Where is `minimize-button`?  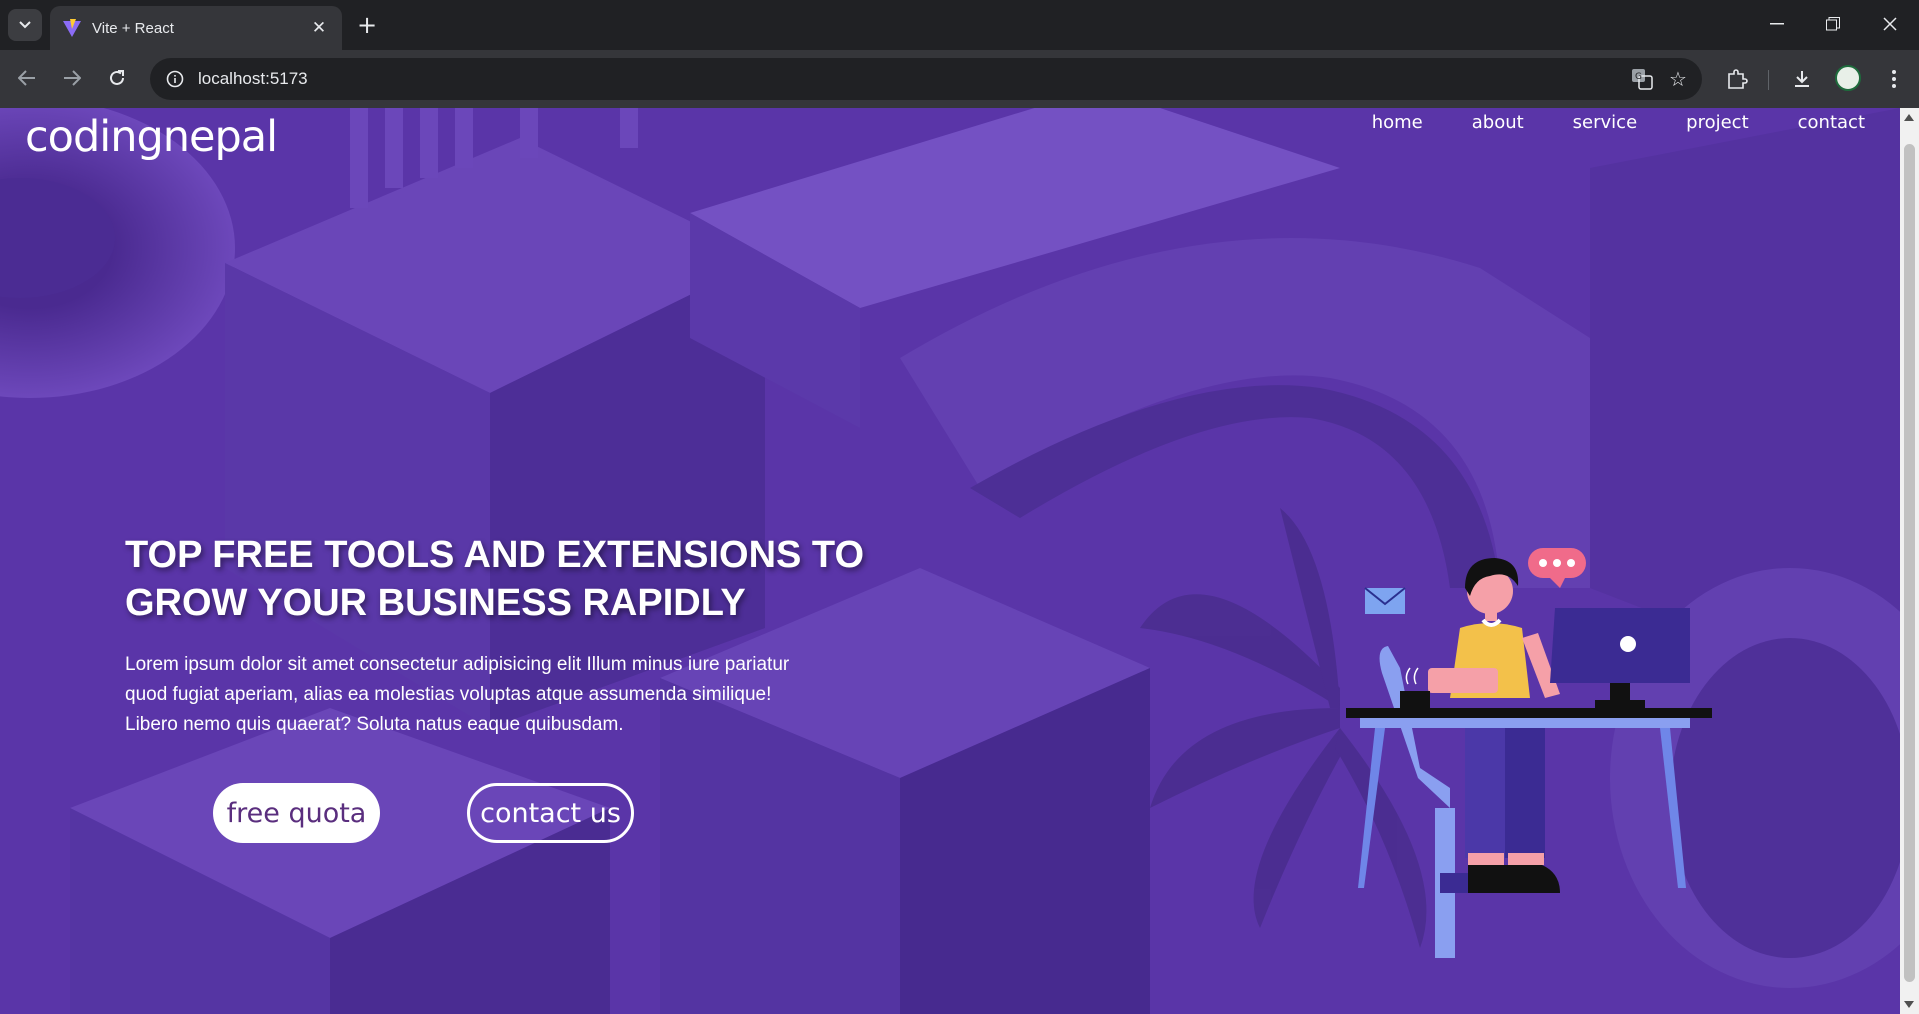
minimize-button is located at coordinates (1777, 24).